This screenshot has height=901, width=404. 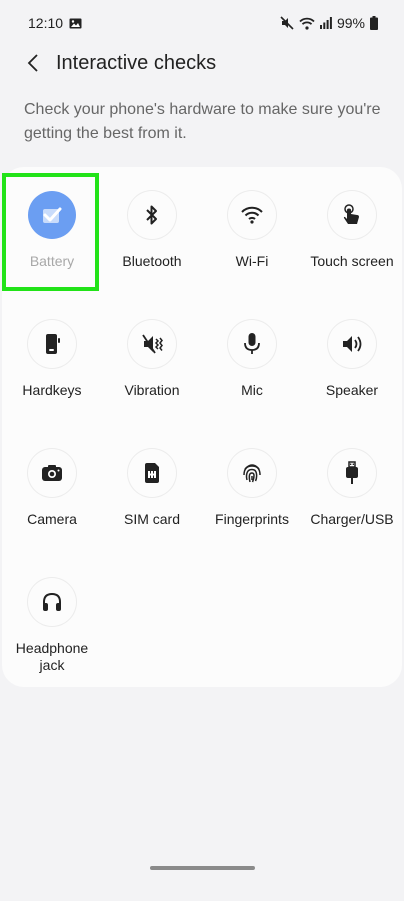 I want to click on check-item-bluetooth: Bluetooth, so click(x=152, y=227).